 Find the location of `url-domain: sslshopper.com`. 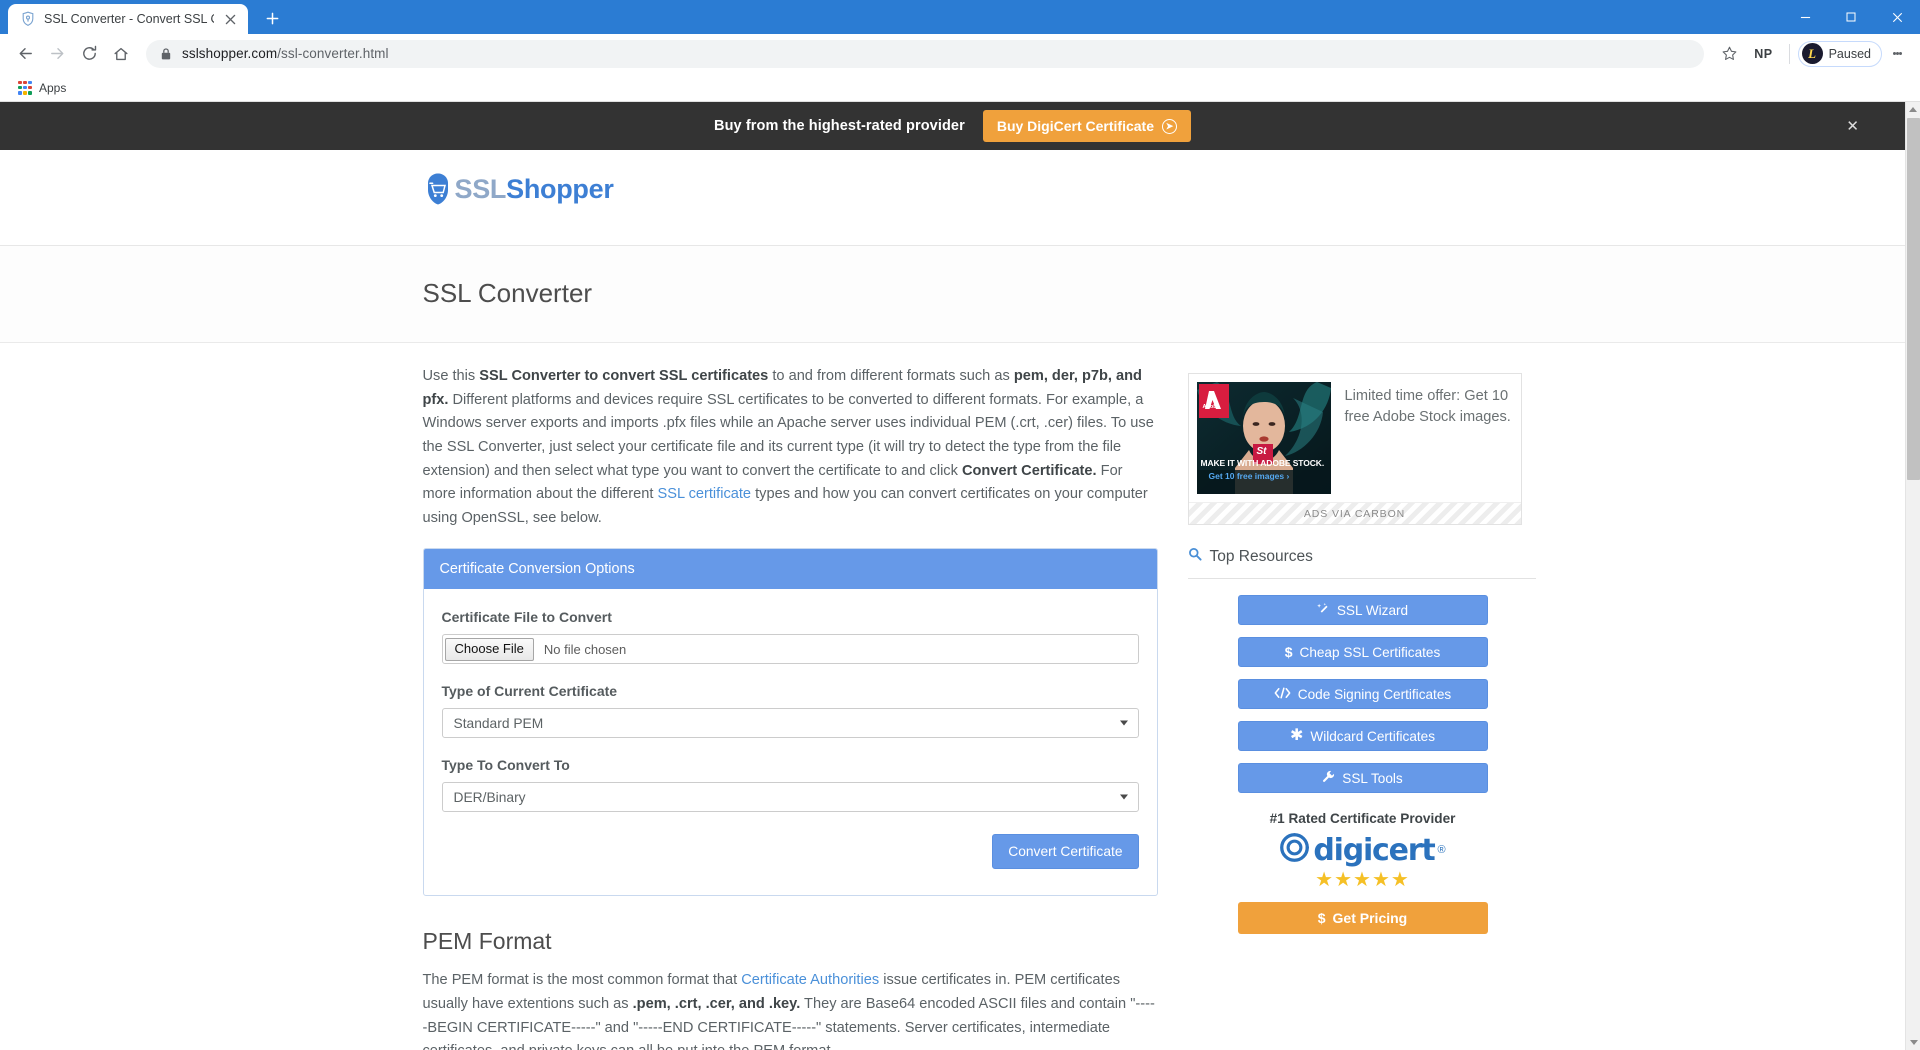

url-domain: sslshopper.com is located at coordinates (230, 53).